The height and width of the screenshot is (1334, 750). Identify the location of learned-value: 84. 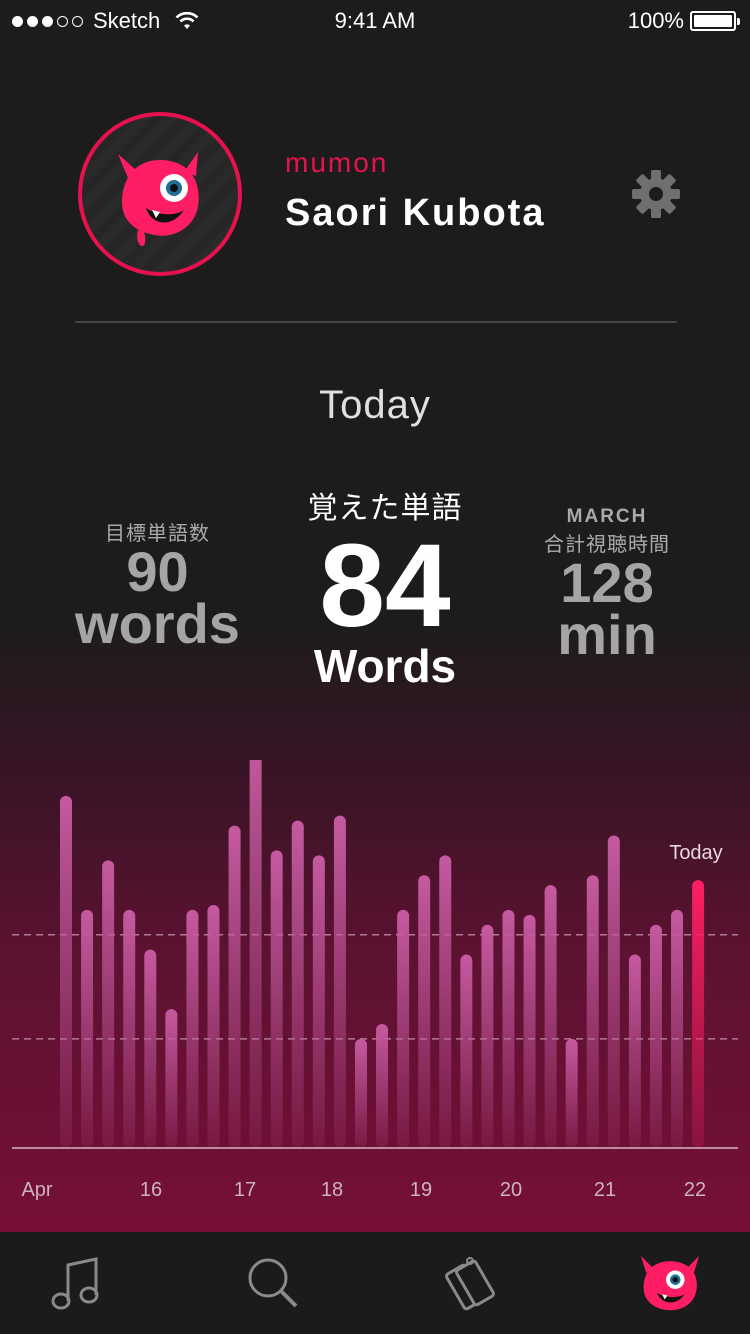
(385, 586).